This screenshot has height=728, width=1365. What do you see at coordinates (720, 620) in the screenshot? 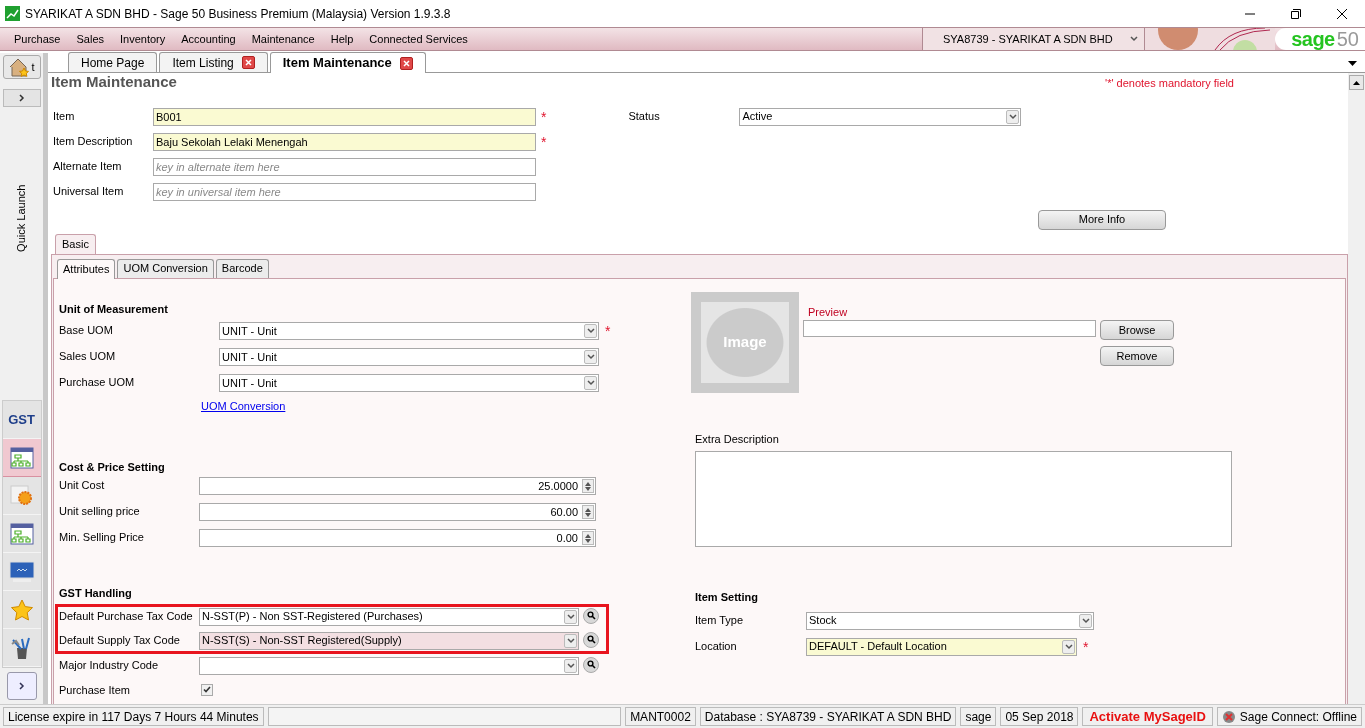
I see `field-label: Item Type` at bounding box center [720, 620].